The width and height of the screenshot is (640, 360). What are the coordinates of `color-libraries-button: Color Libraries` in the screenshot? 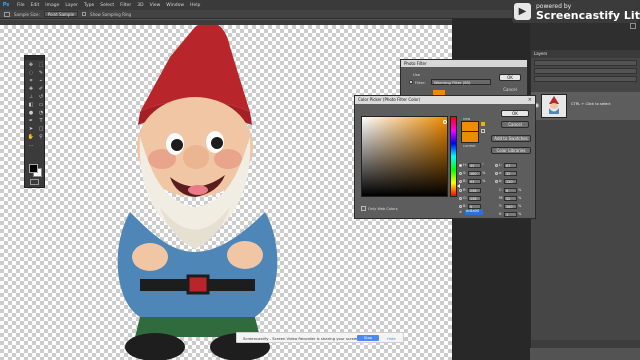 It's located at (511, 150).